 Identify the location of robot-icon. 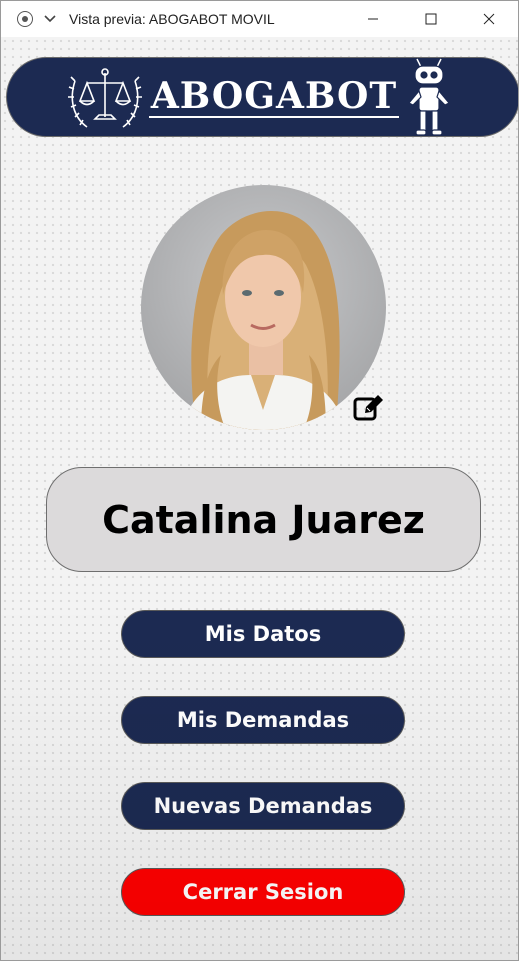
(429, 97).